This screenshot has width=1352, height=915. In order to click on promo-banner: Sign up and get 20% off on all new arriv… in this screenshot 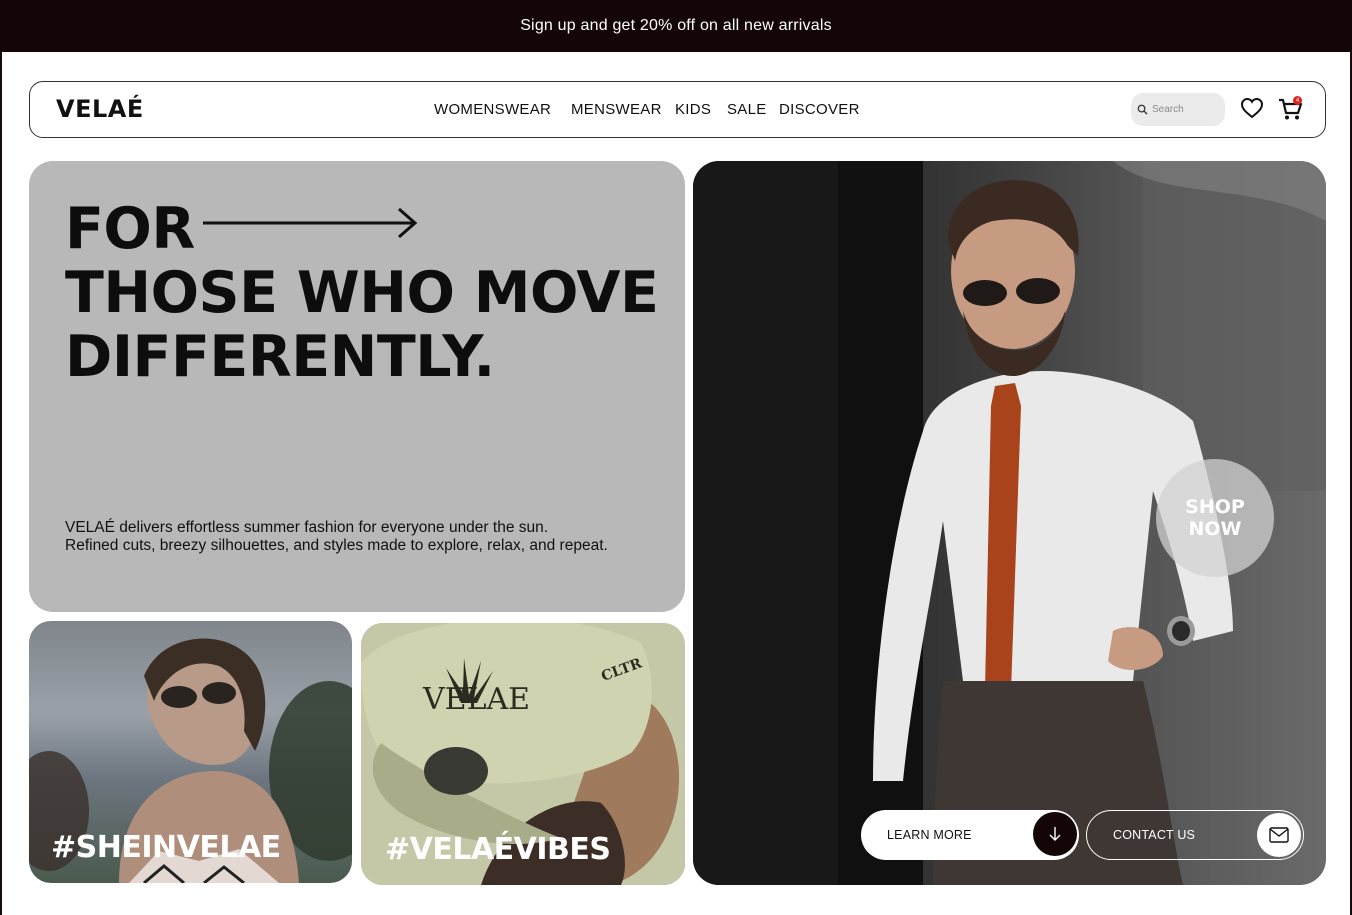, I will do `click(676, 26)`.